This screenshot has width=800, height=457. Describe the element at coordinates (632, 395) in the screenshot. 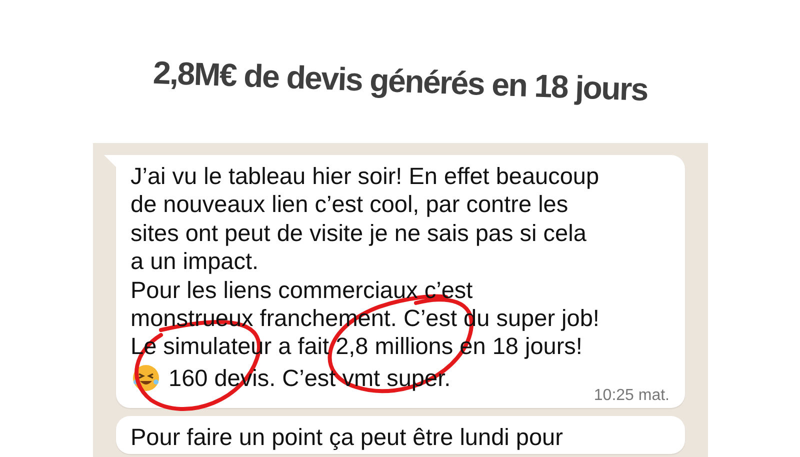

I see `message-time: 10:25 mat.` at that location.